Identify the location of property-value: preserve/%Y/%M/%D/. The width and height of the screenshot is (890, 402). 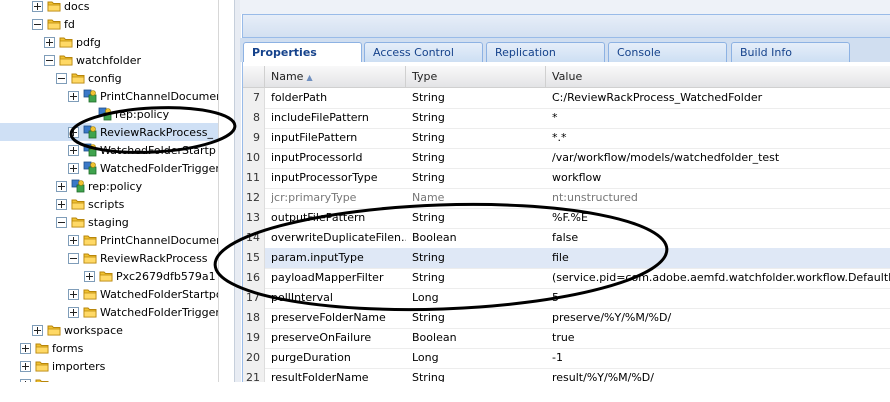
(721, 318).